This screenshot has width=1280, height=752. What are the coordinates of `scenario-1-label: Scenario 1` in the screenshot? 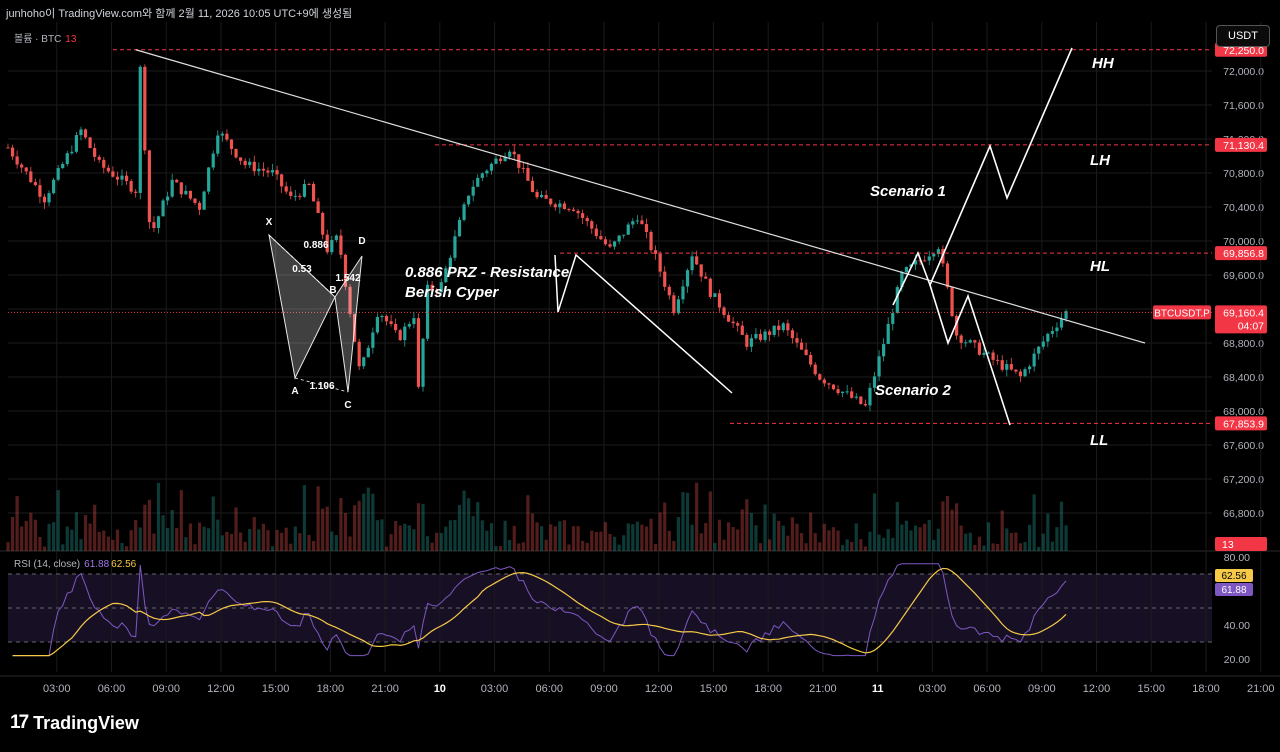 It's located at (908, 191).